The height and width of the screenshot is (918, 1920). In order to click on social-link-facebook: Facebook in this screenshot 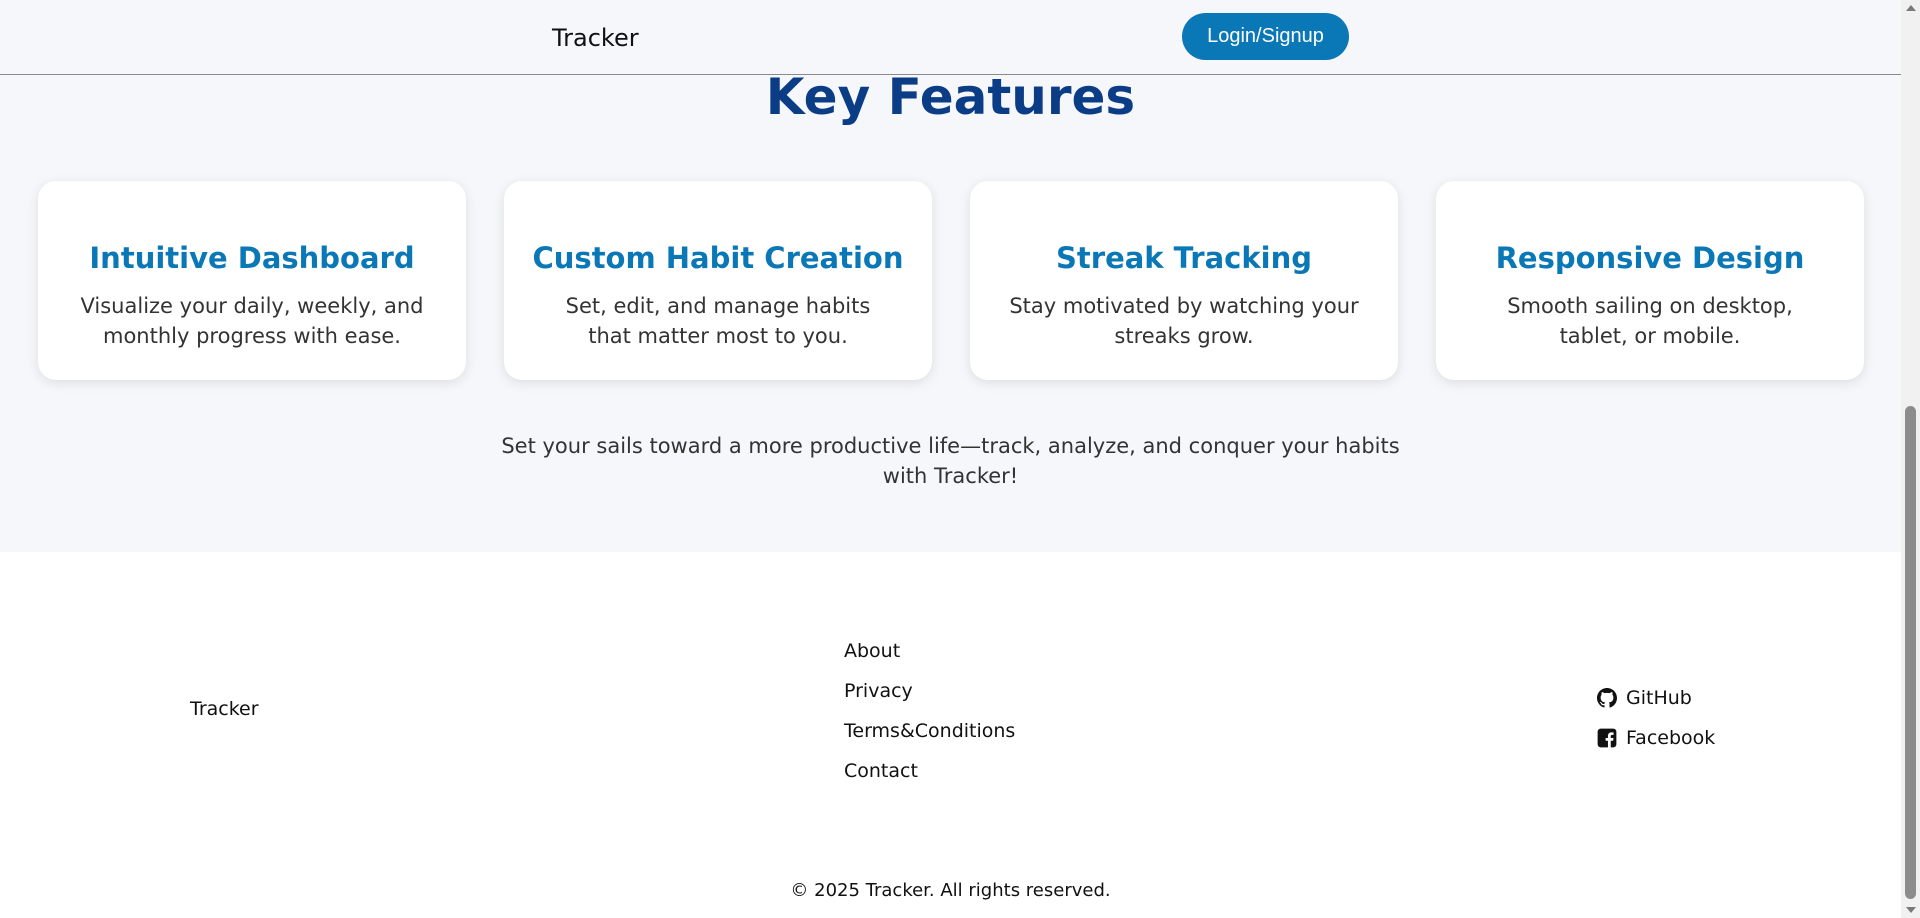, I will do `click(1670, 738)`.